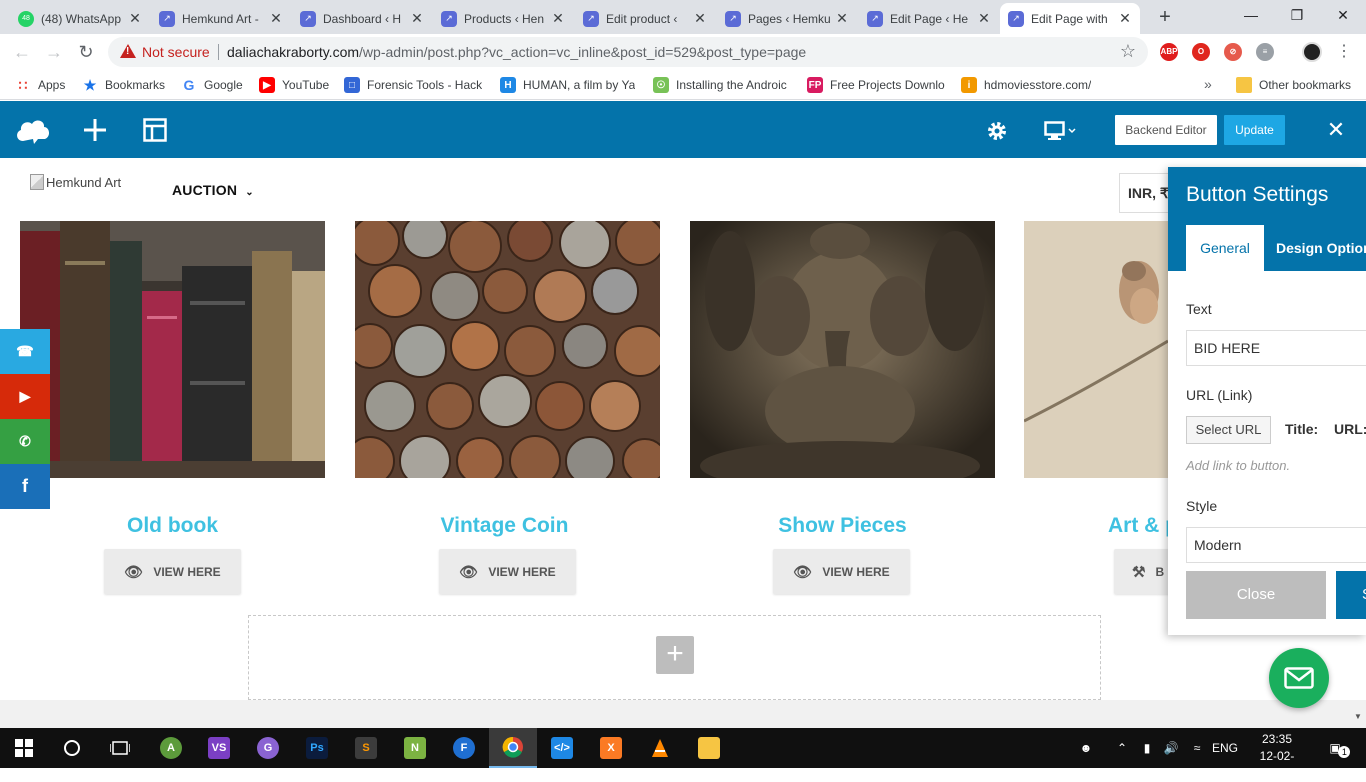  Describe the element at coordinates (40, 85) in the screenshot. I see `bookmark-item: ∷ Apps` at that location.